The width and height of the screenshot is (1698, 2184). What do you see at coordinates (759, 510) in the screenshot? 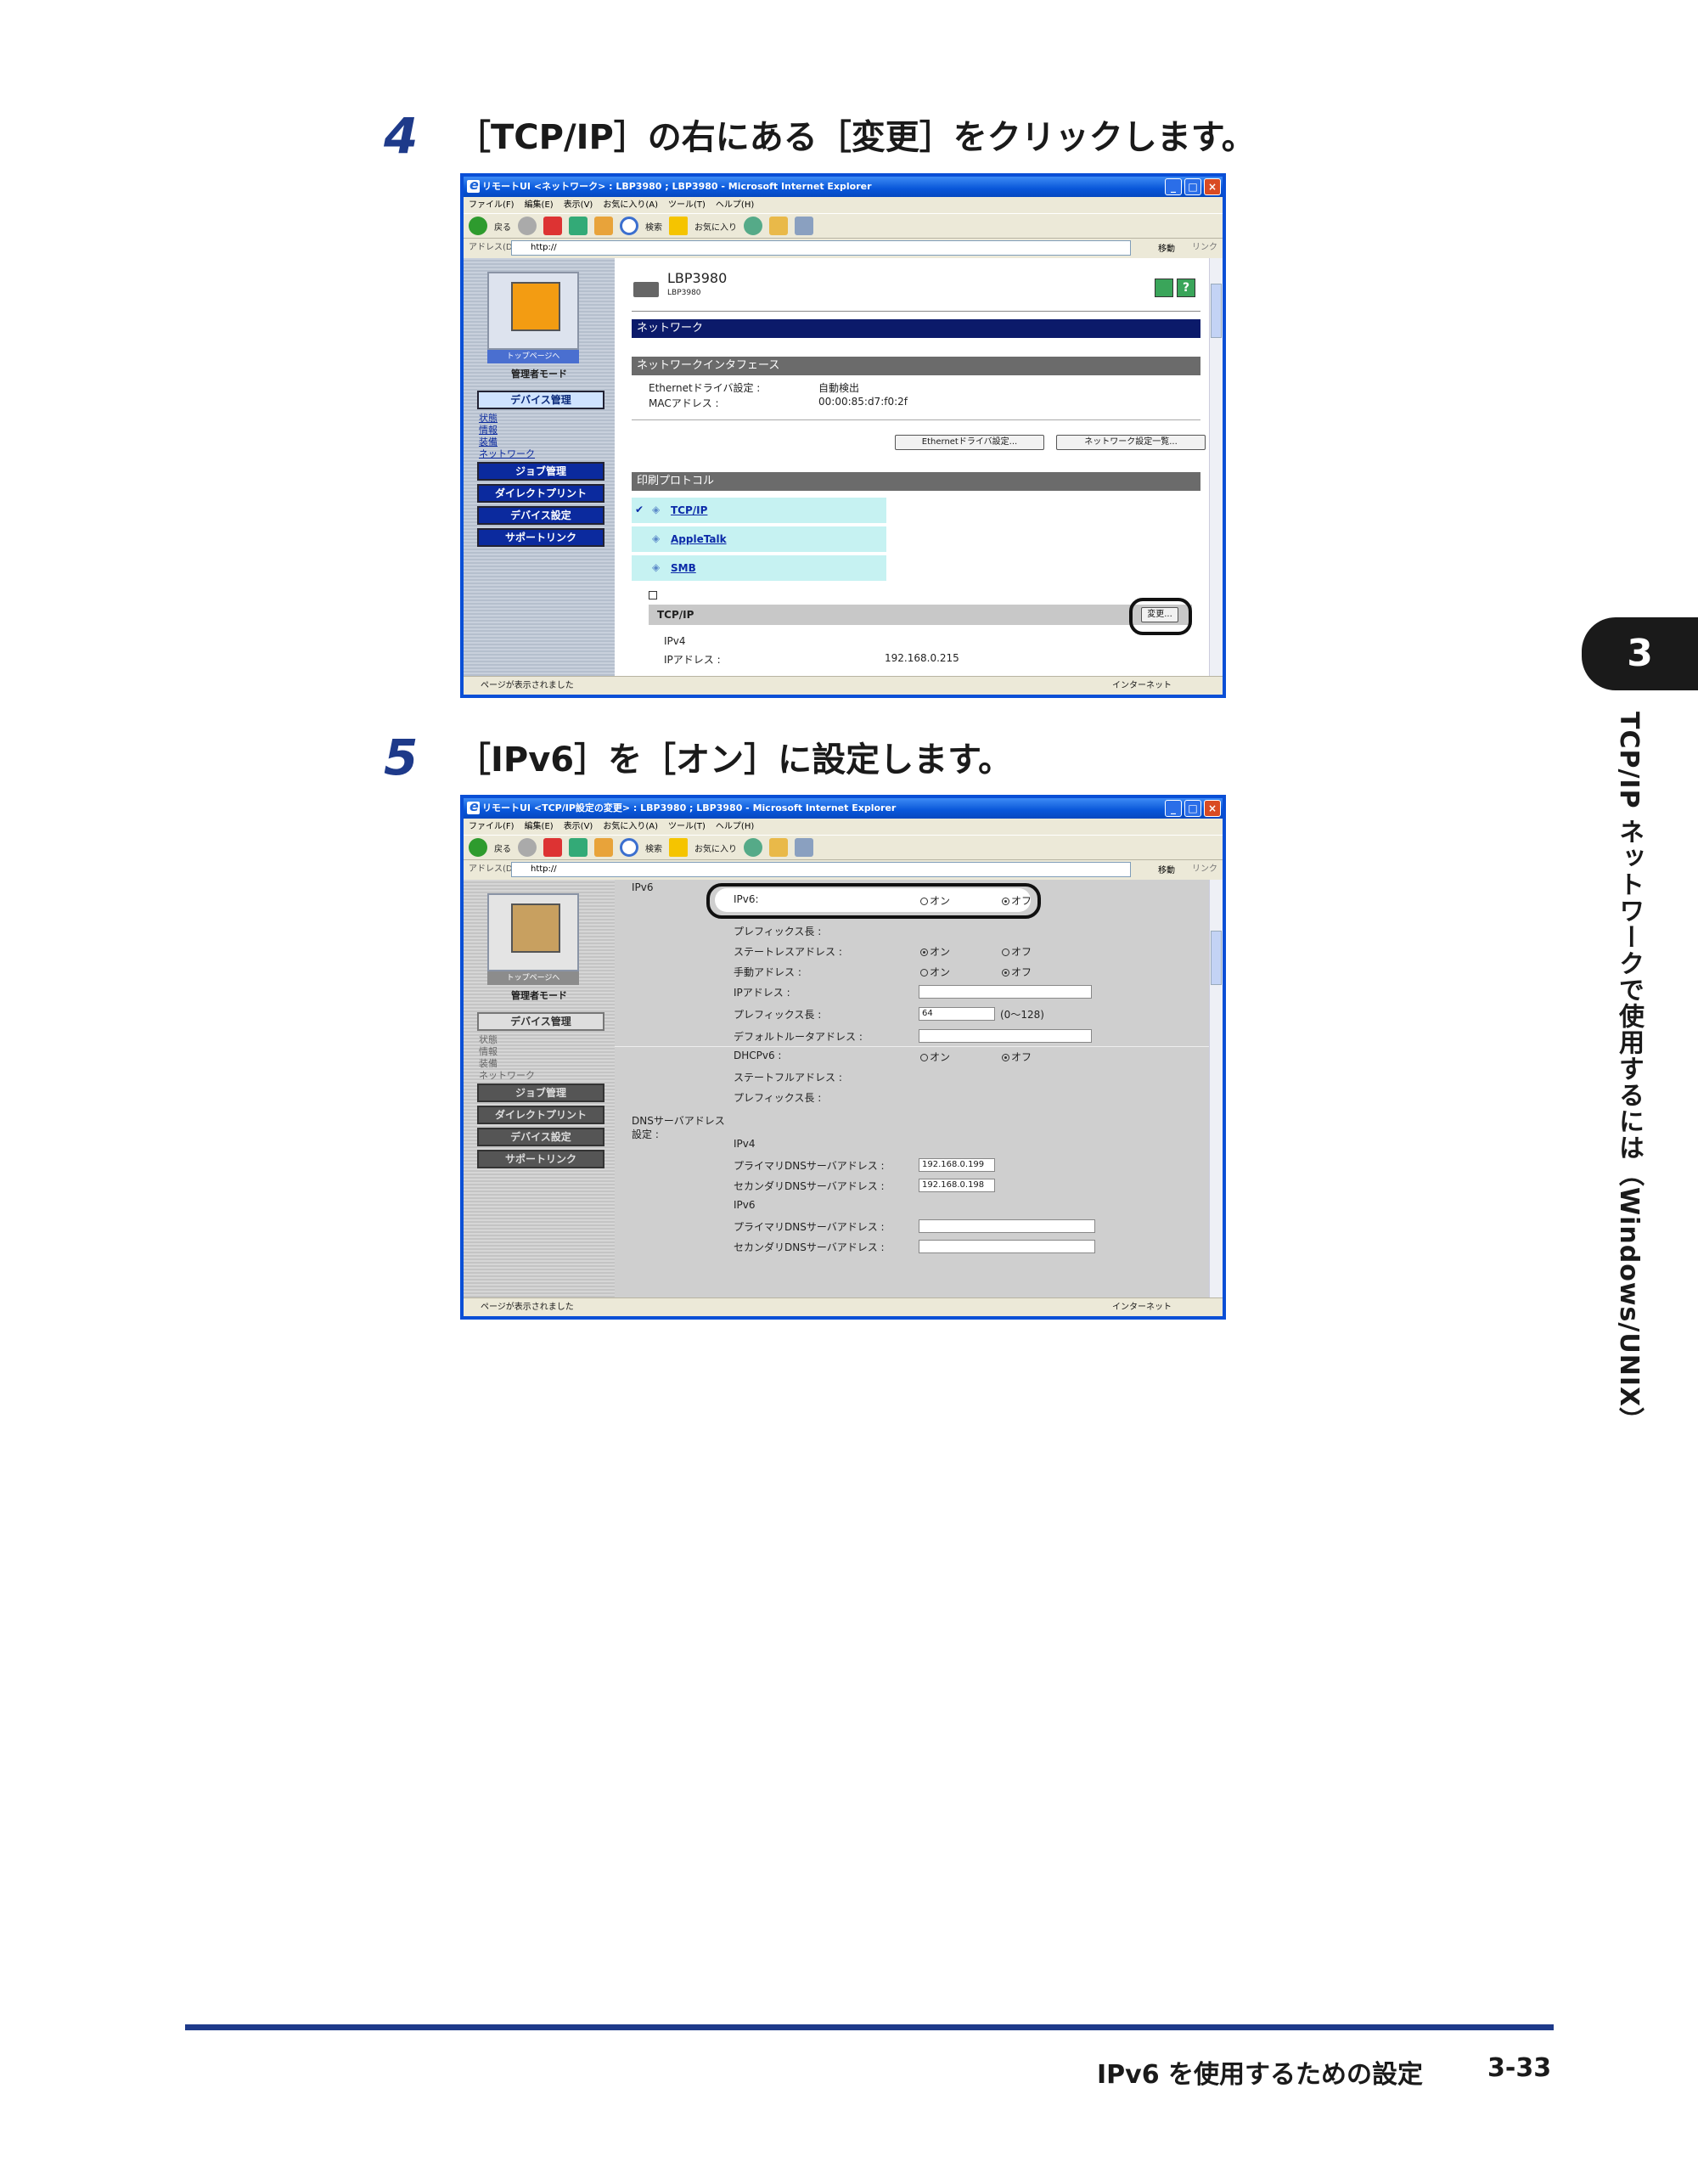
I see `protocol-row-tcpip` at bounding box center [759, 510].